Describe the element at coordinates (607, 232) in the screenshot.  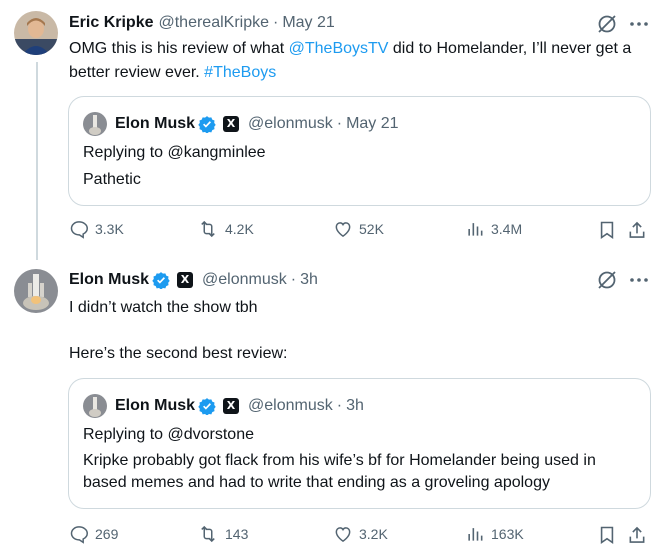
I see `tweet1-bookmark-icon` at that location.